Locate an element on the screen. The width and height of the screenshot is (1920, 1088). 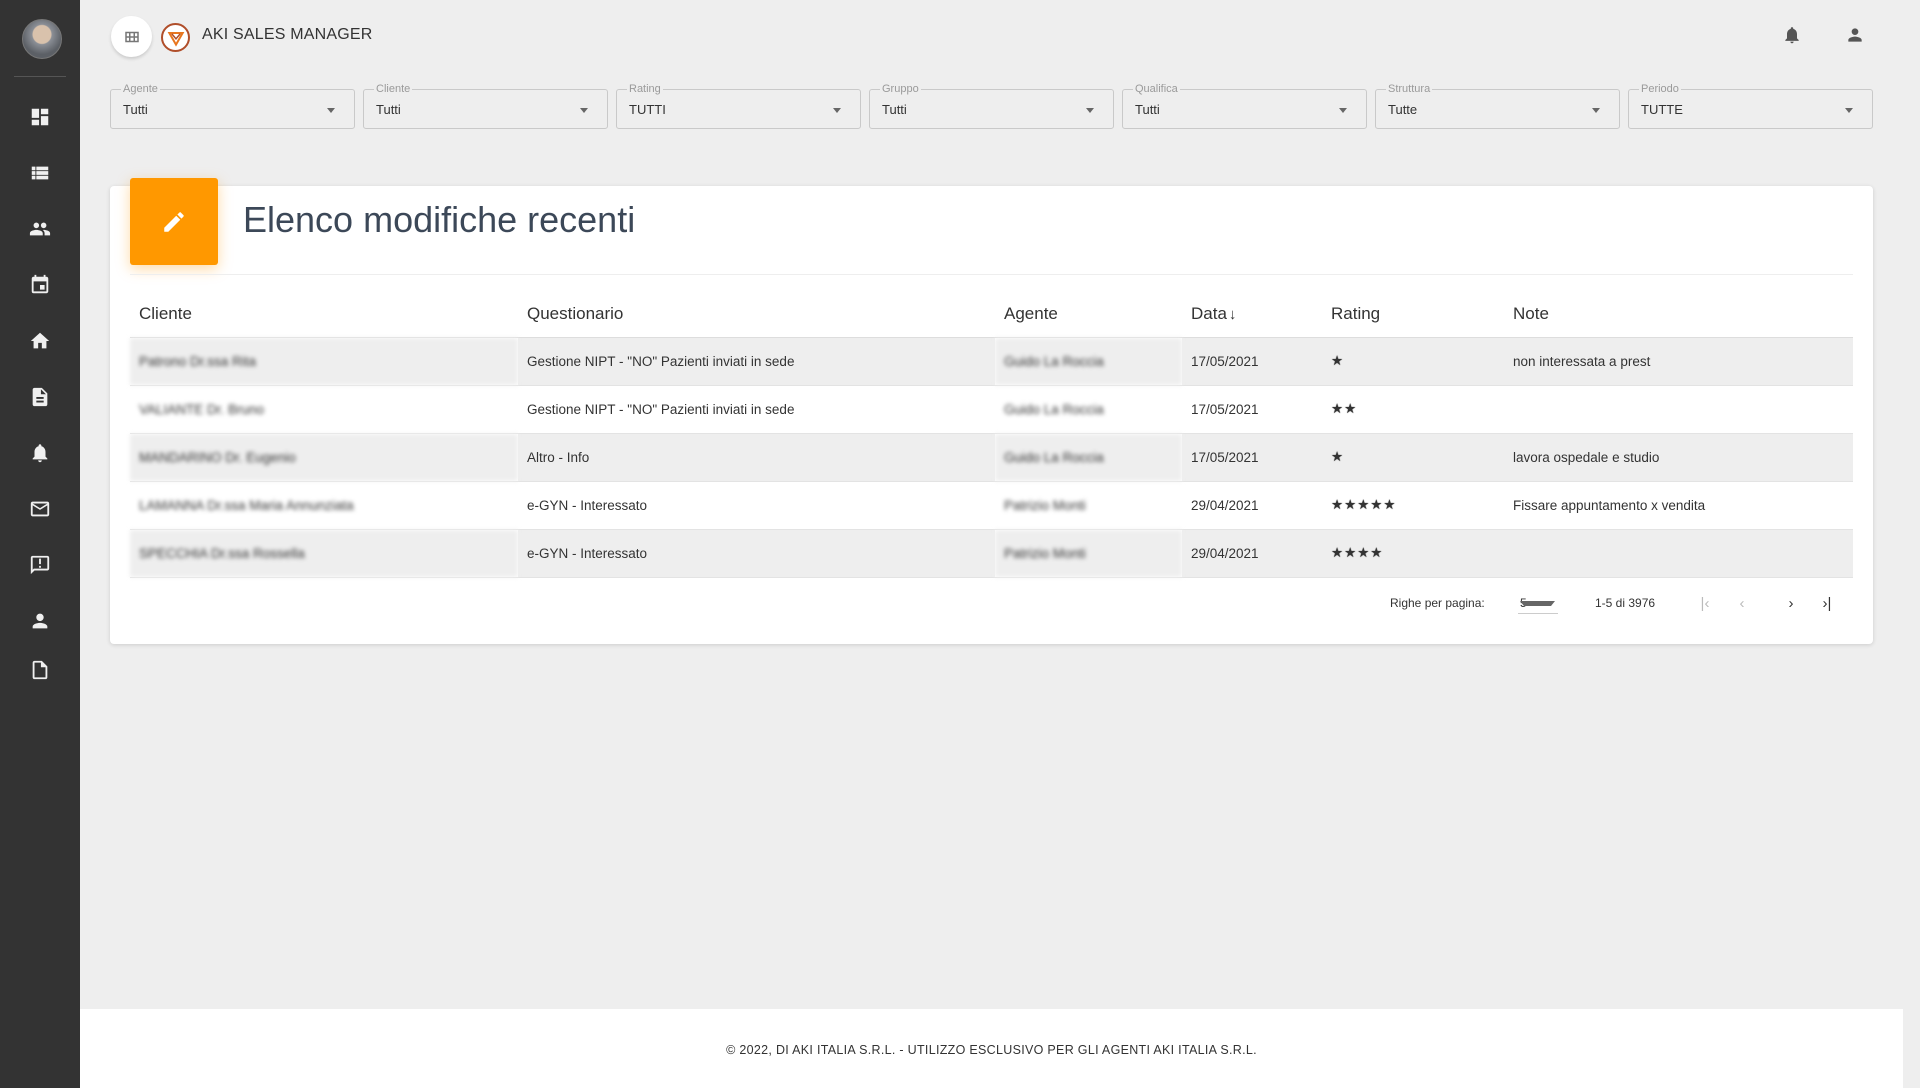
star-rating-icon: ★★★★ is located at coordinates (1413, 553).